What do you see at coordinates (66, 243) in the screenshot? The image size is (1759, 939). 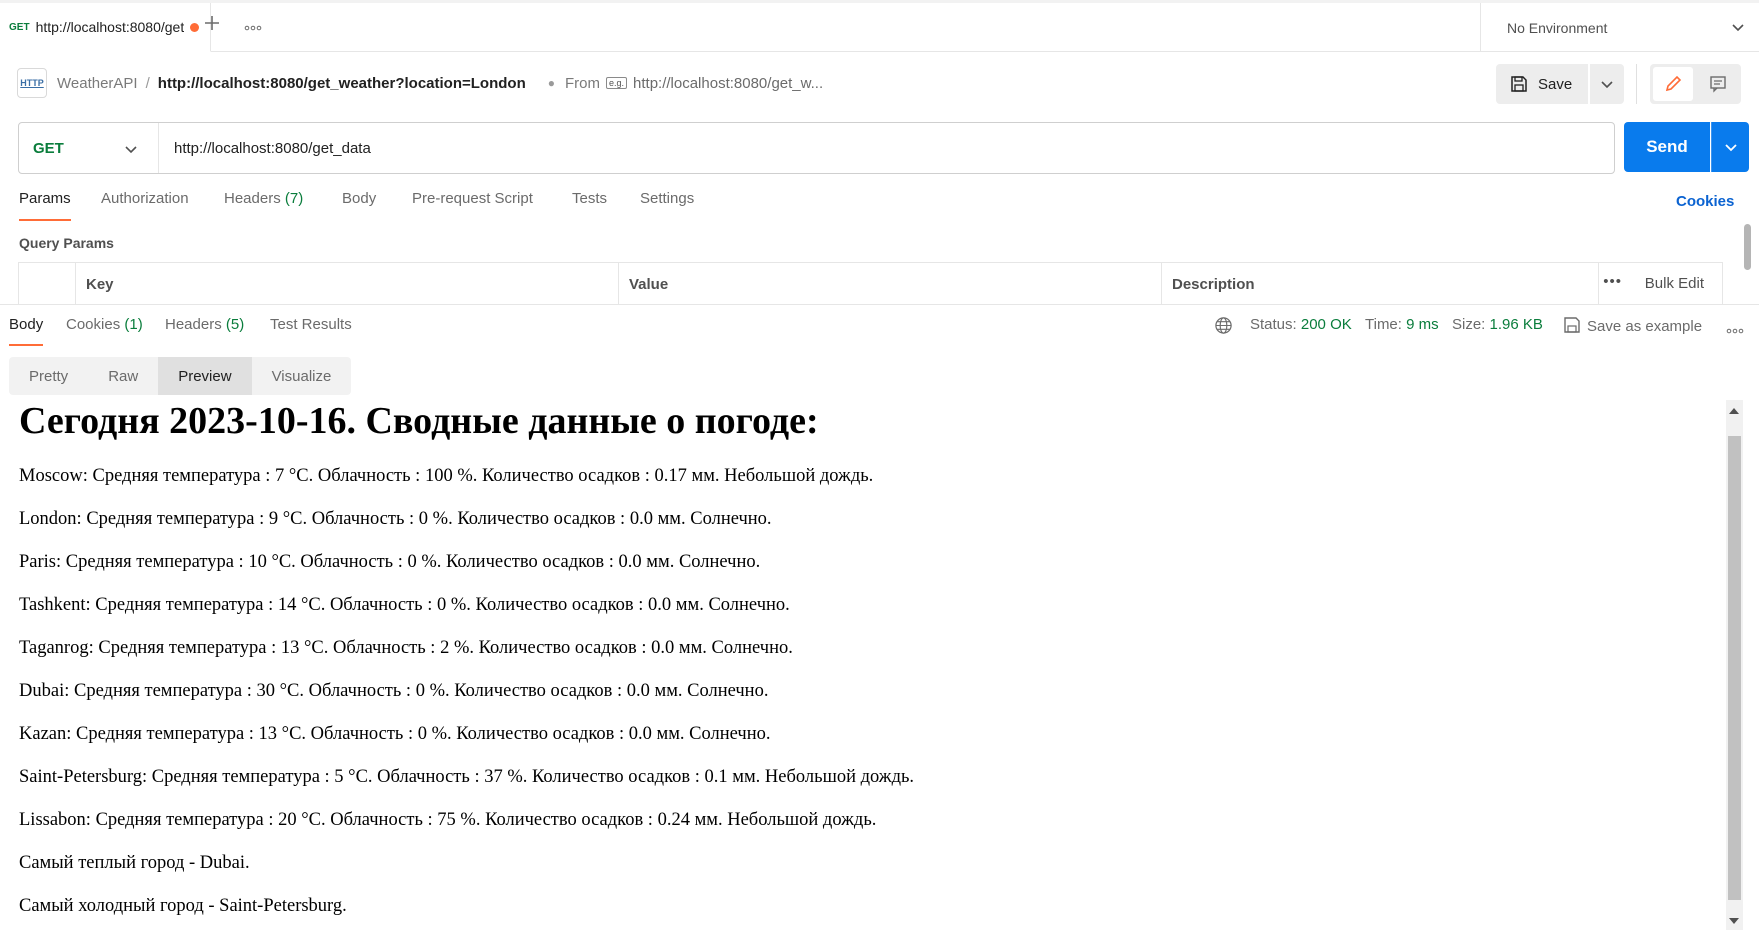 I see `query-params-title: Query Params` at bounding box center [66, 243].